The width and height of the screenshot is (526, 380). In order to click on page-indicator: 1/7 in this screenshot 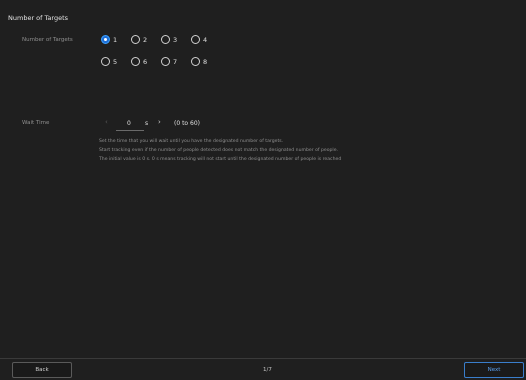, I will do `click(267, 370)`.